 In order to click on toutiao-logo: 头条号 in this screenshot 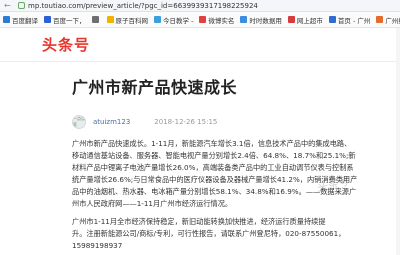, I will do `click(66, 44)`.